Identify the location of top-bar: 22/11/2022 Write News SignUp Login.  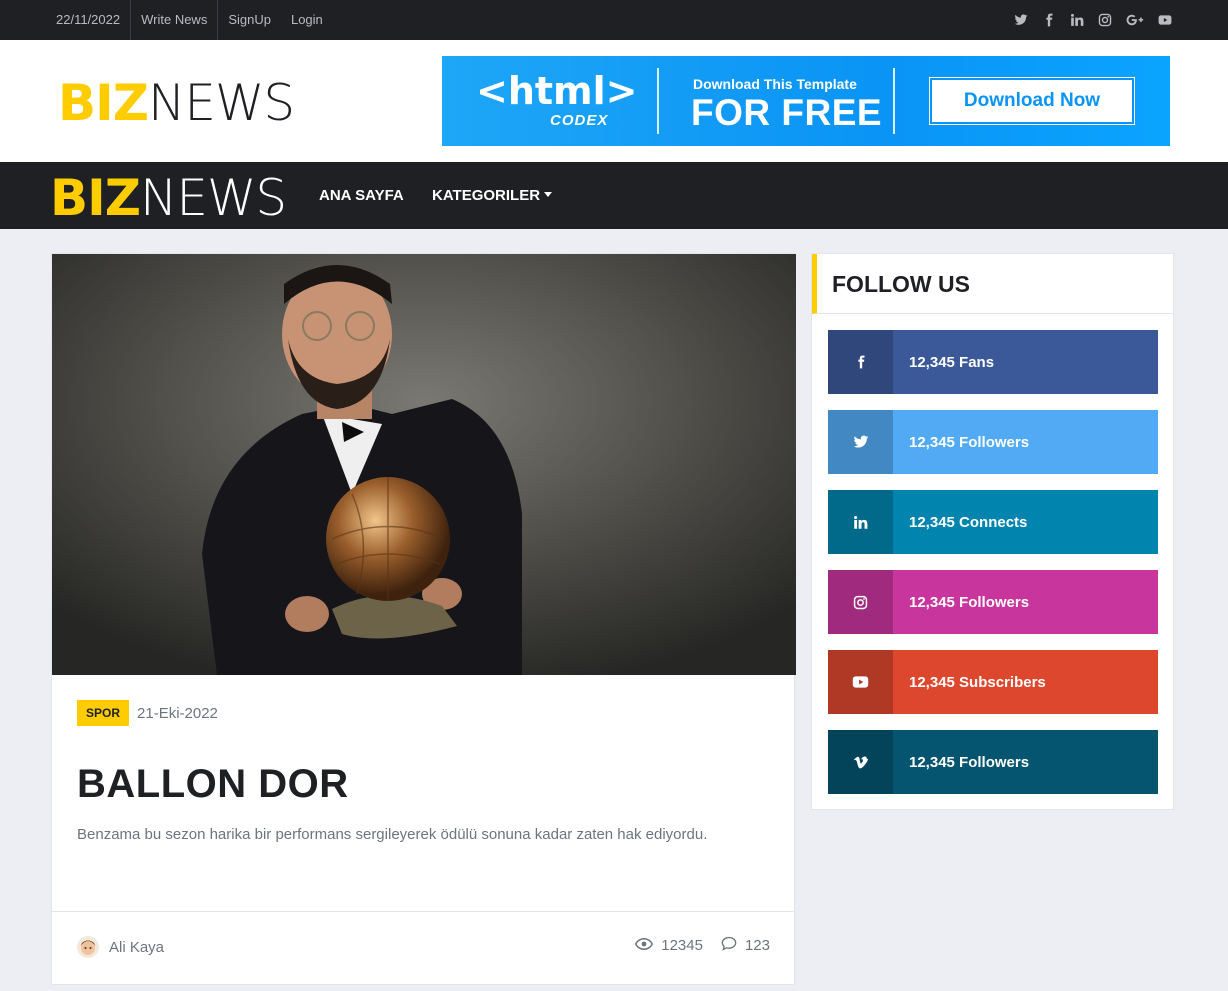
(614, 20).